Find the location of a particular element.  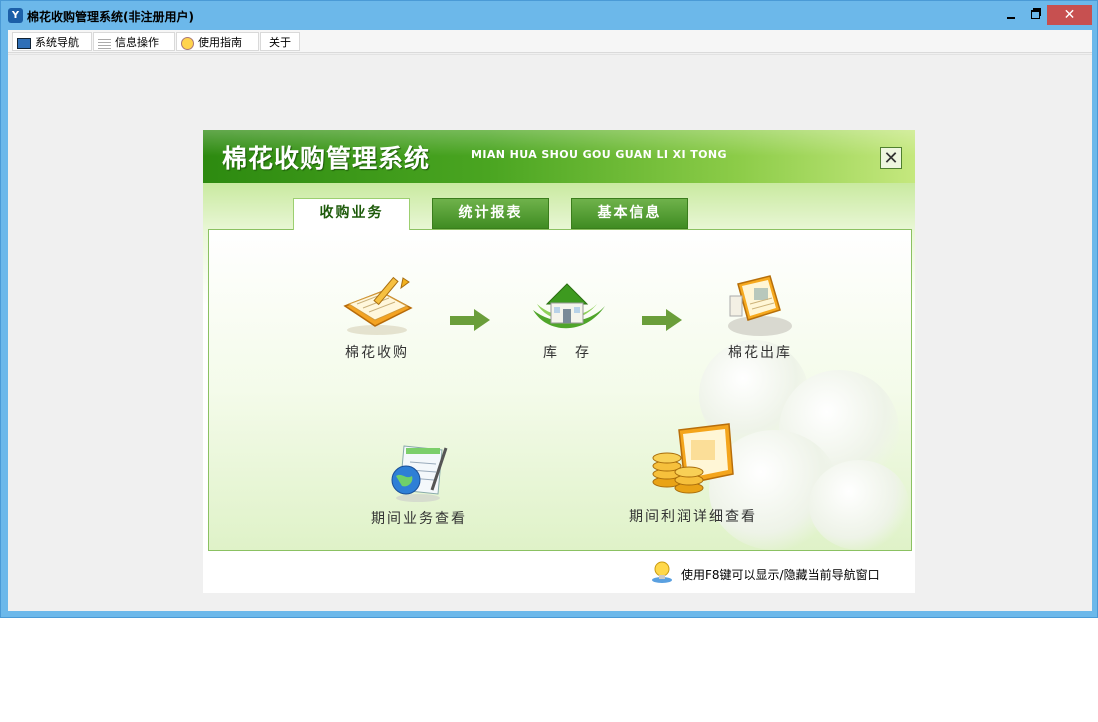

tab-basic-info: 基本信息 is located at coordinates (629, 213).